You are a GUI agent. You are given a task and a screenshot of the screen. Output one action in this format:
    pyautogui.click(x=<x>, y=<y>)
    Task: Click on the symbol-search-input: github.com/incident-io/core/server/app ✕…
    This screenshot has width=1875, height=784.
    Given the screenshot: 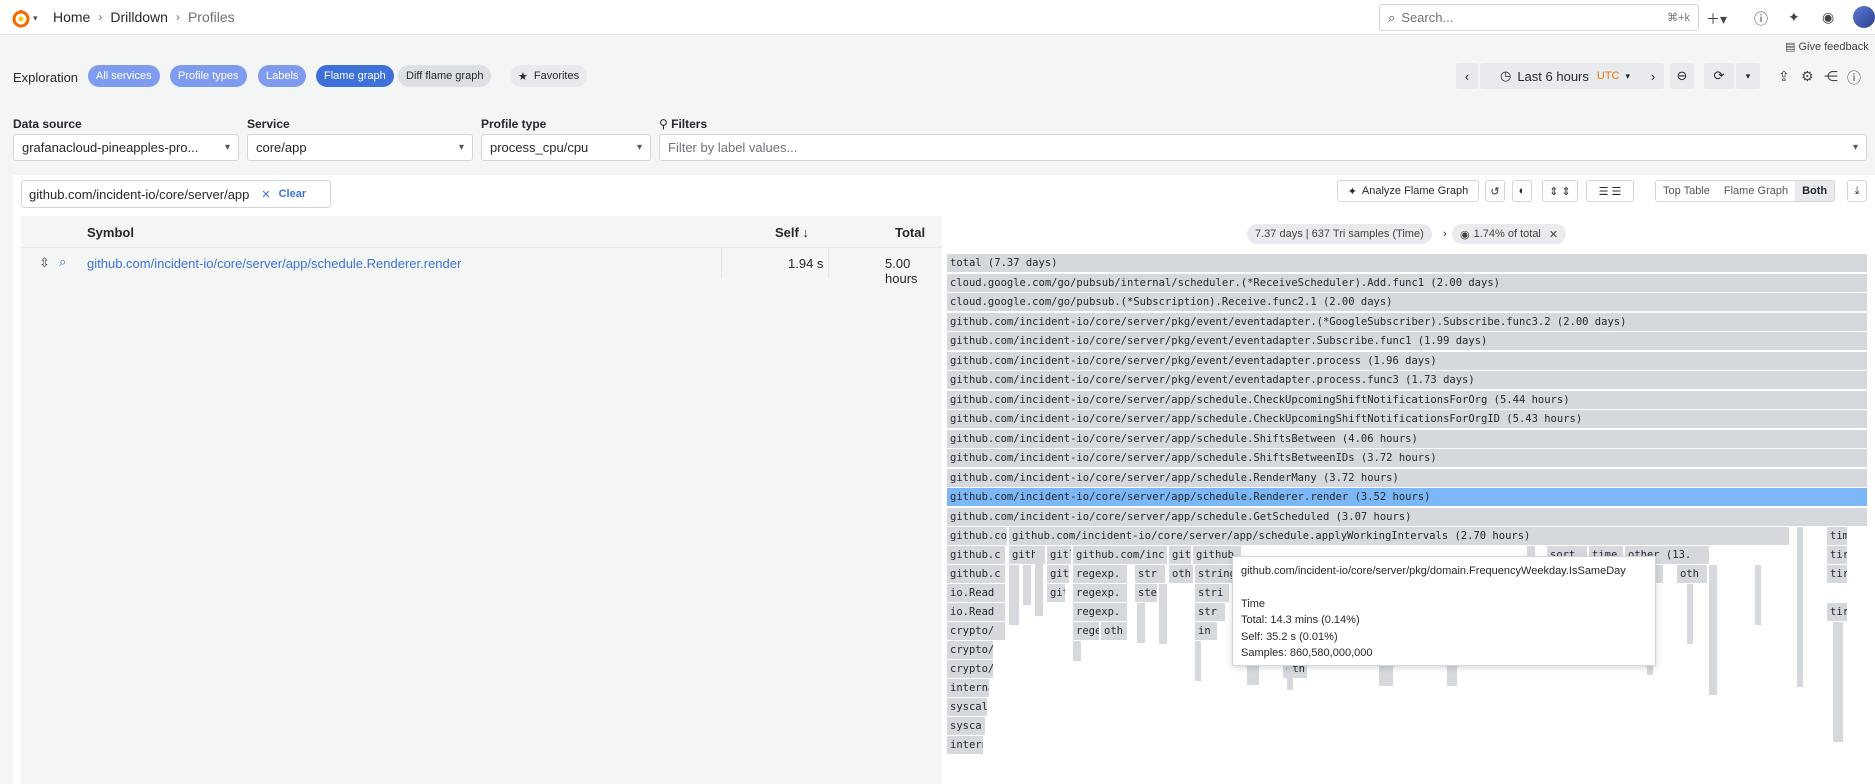 What is the action you would take?
    pyautogui.click(x=176, y=194)
    